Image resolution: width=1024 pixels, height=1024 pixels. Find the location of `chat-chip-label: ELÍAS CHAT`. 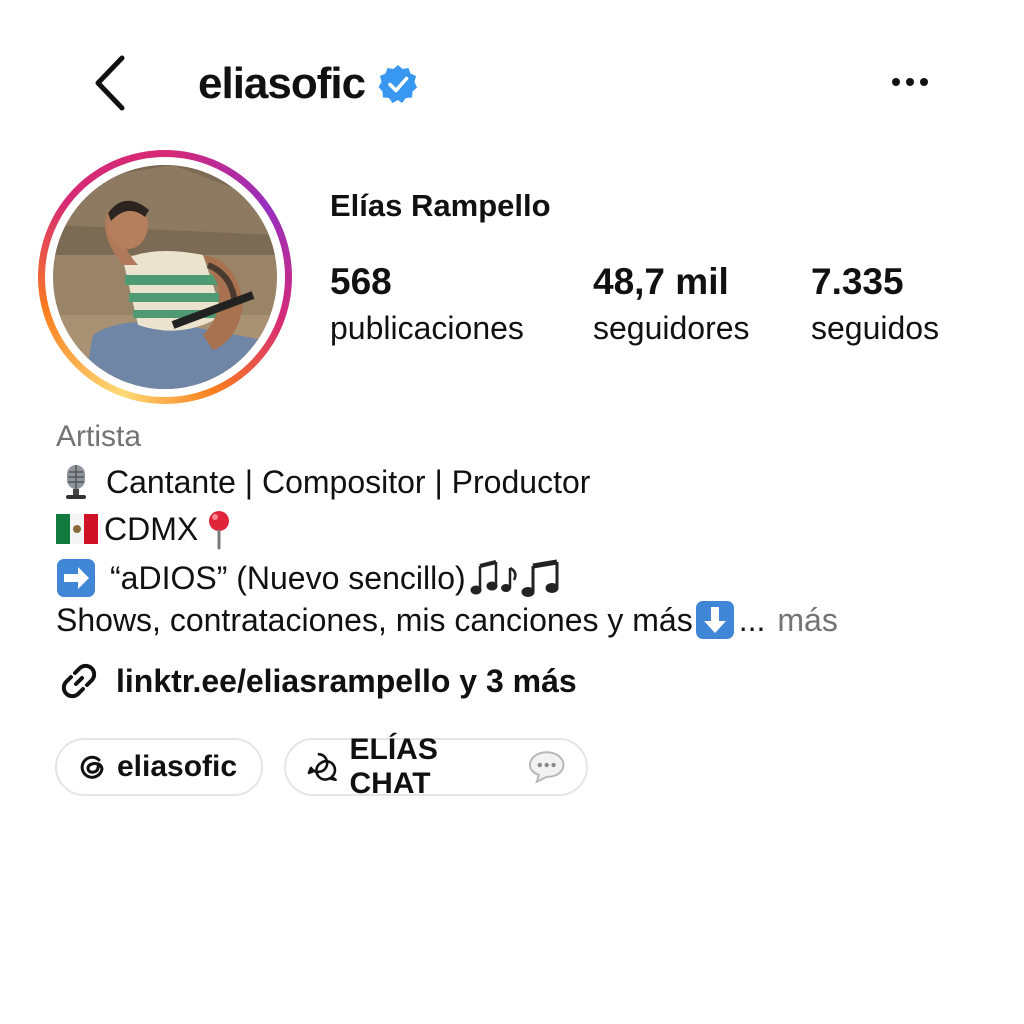

chat-chip-label: ELÍAS CHAT is located at coordinates (393, 766).